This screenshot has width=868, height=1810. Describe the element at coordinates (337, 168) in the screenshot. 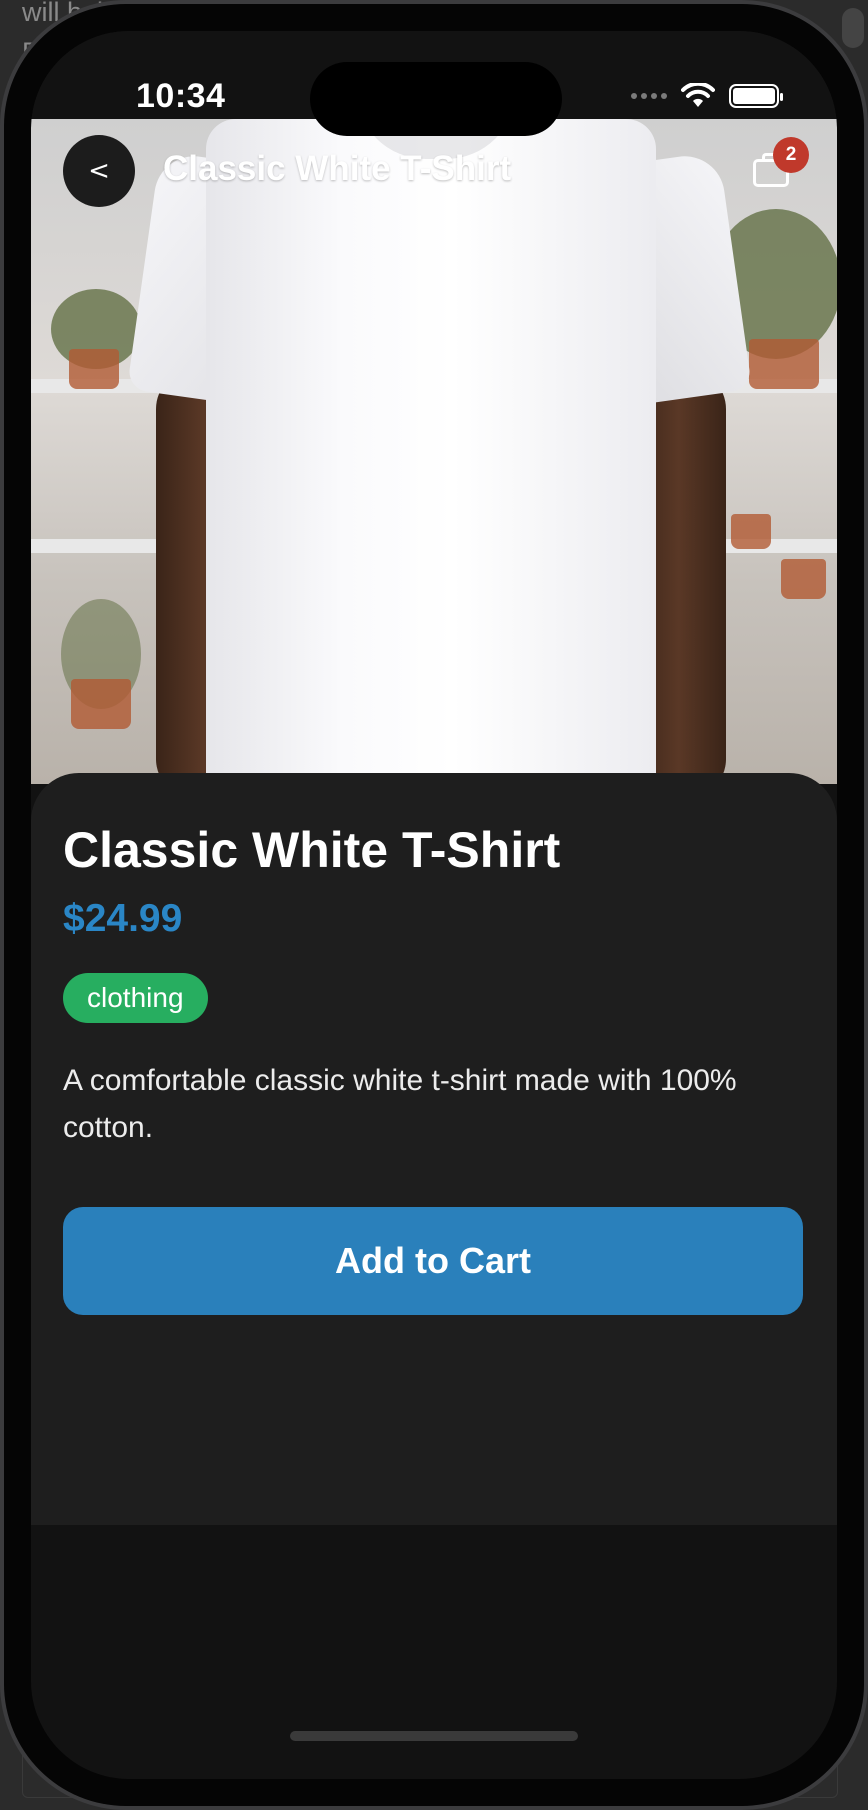

I see `header-title: Classic White T-Shirt` at that location.